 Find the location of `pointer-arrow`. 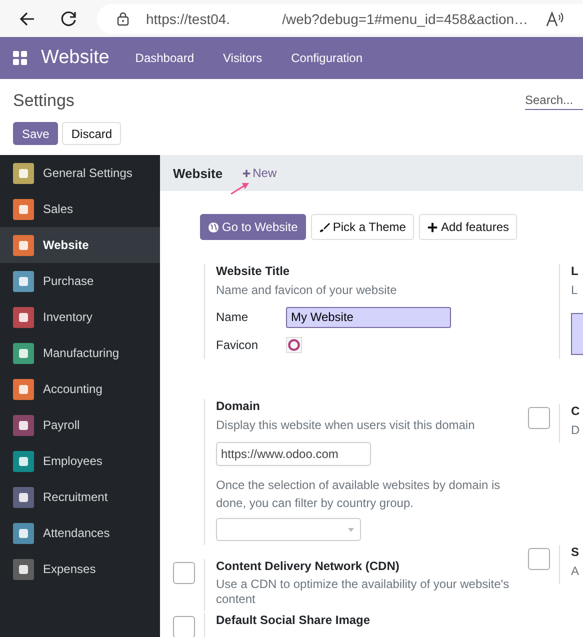

pointer-arrow is located at coordinates (240, 188).